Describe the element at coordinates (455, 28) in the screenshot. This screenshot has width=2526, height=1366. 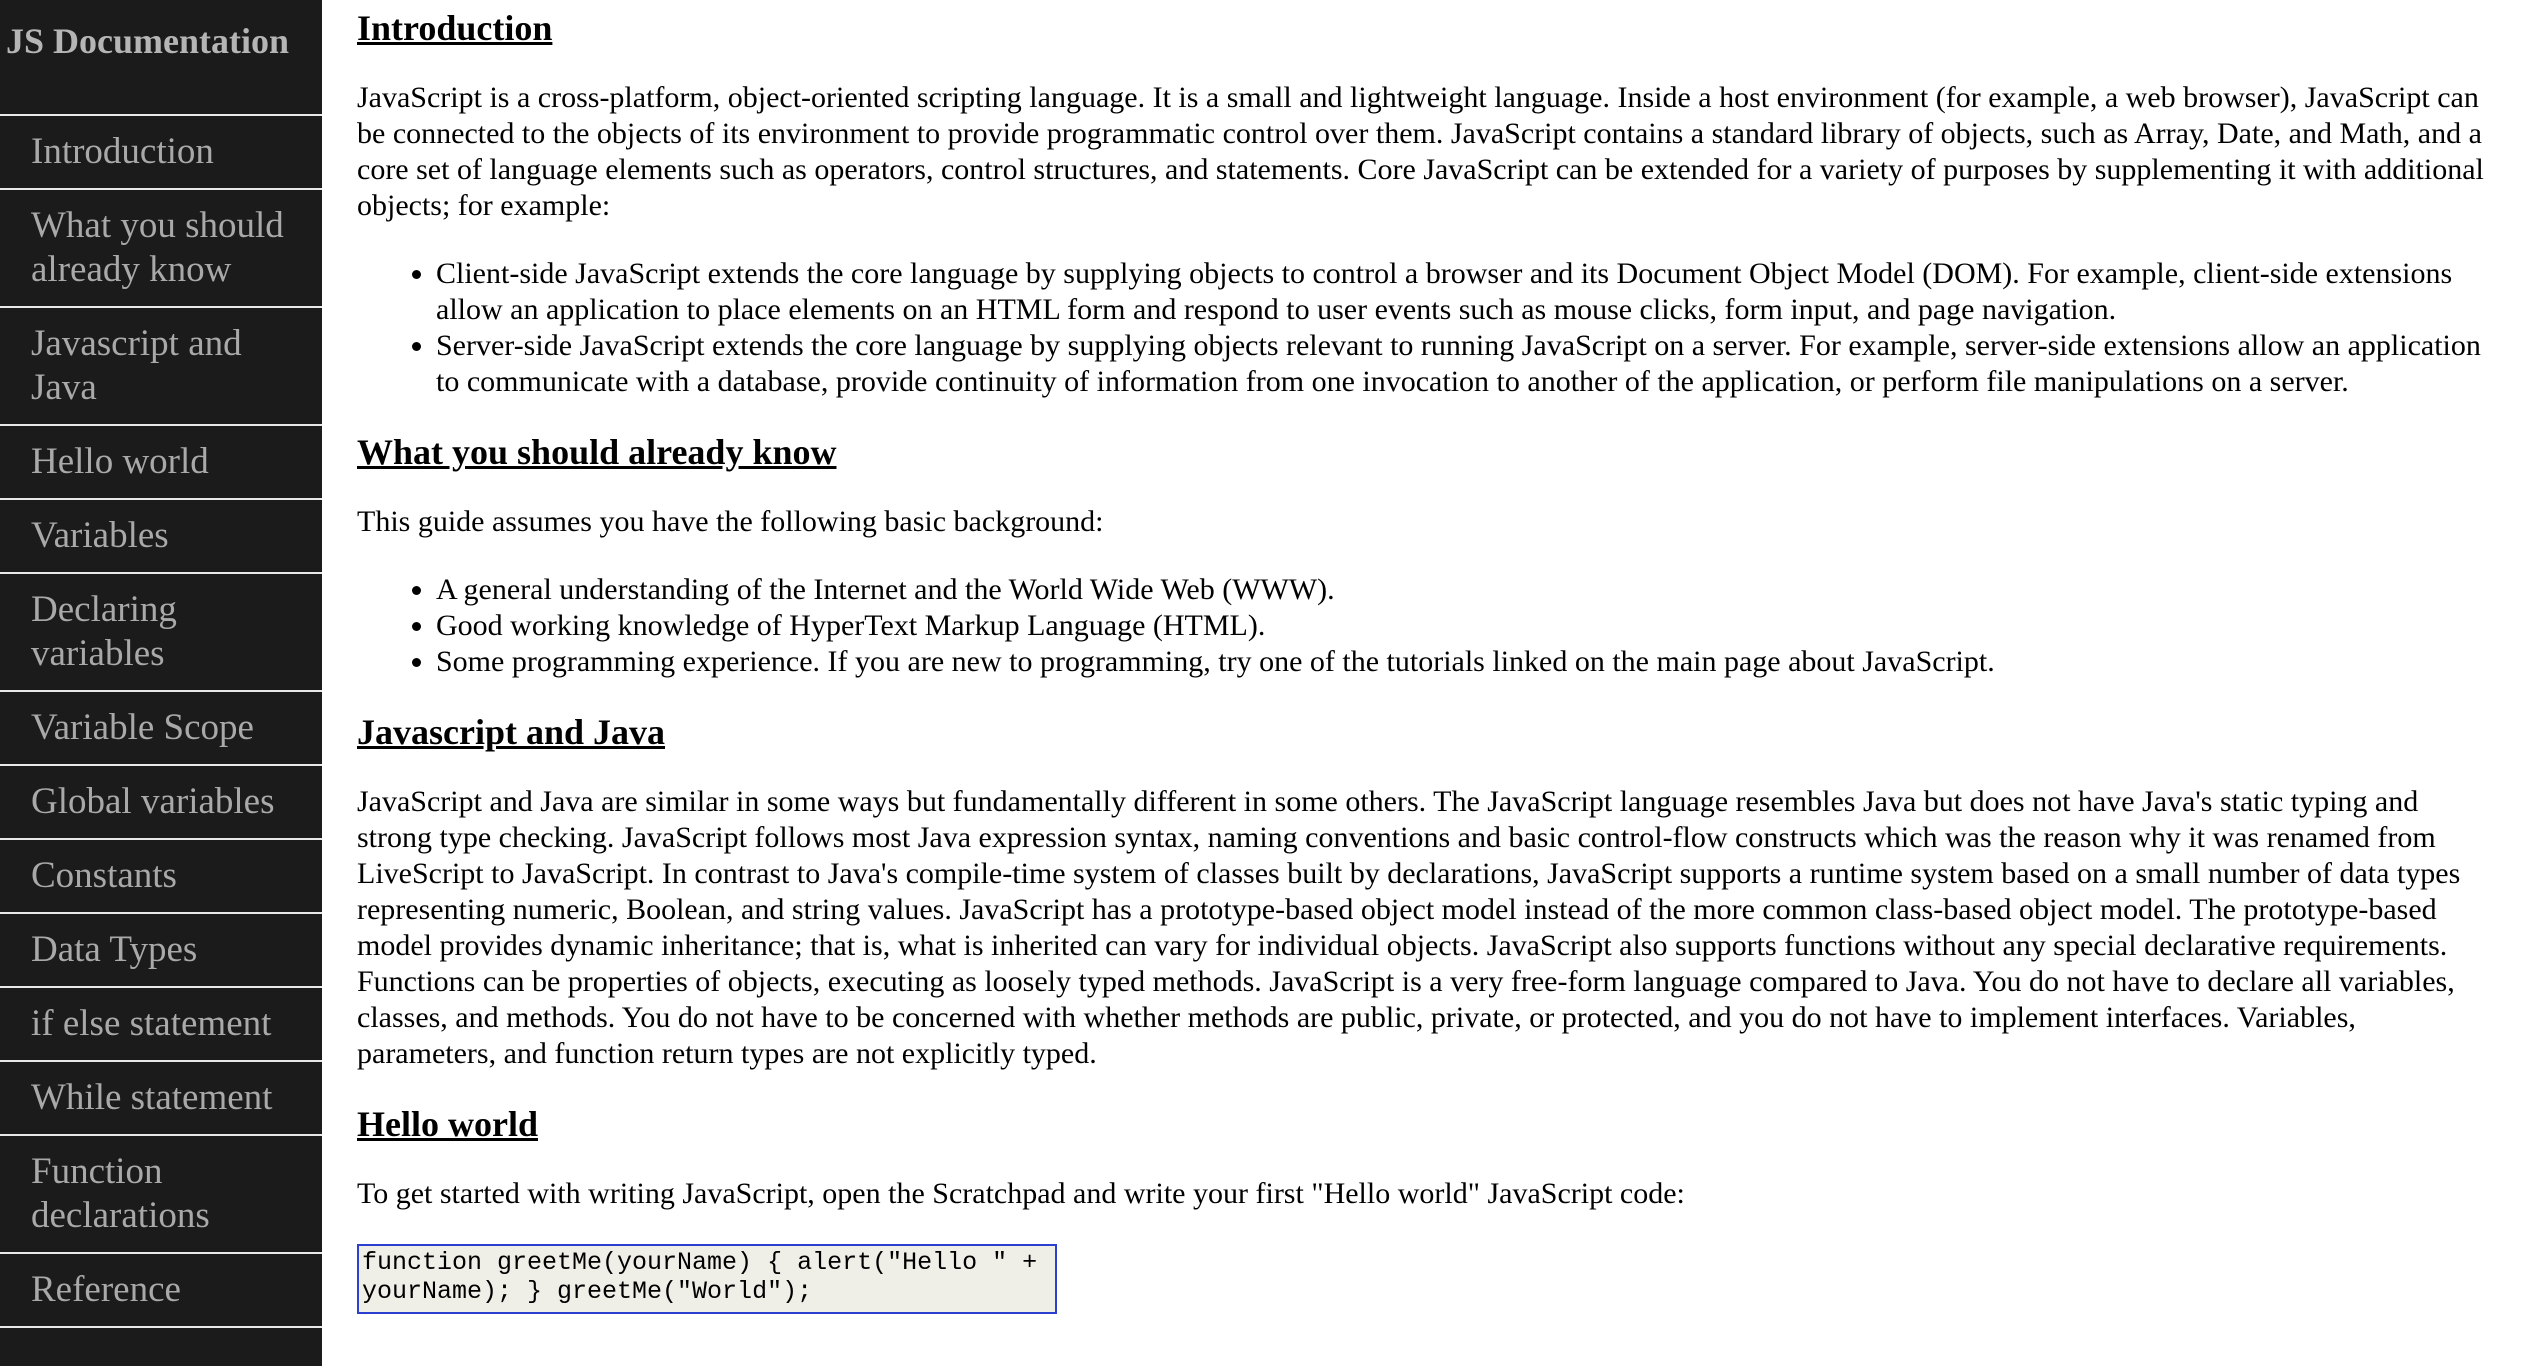
I see `section-heading-introduction: Introduction` at that location.